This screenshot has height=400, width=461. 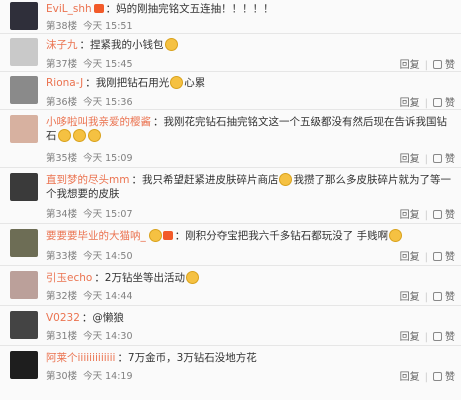 I want to click on comment-text-cont: 心累, so click(x=195, y=83).